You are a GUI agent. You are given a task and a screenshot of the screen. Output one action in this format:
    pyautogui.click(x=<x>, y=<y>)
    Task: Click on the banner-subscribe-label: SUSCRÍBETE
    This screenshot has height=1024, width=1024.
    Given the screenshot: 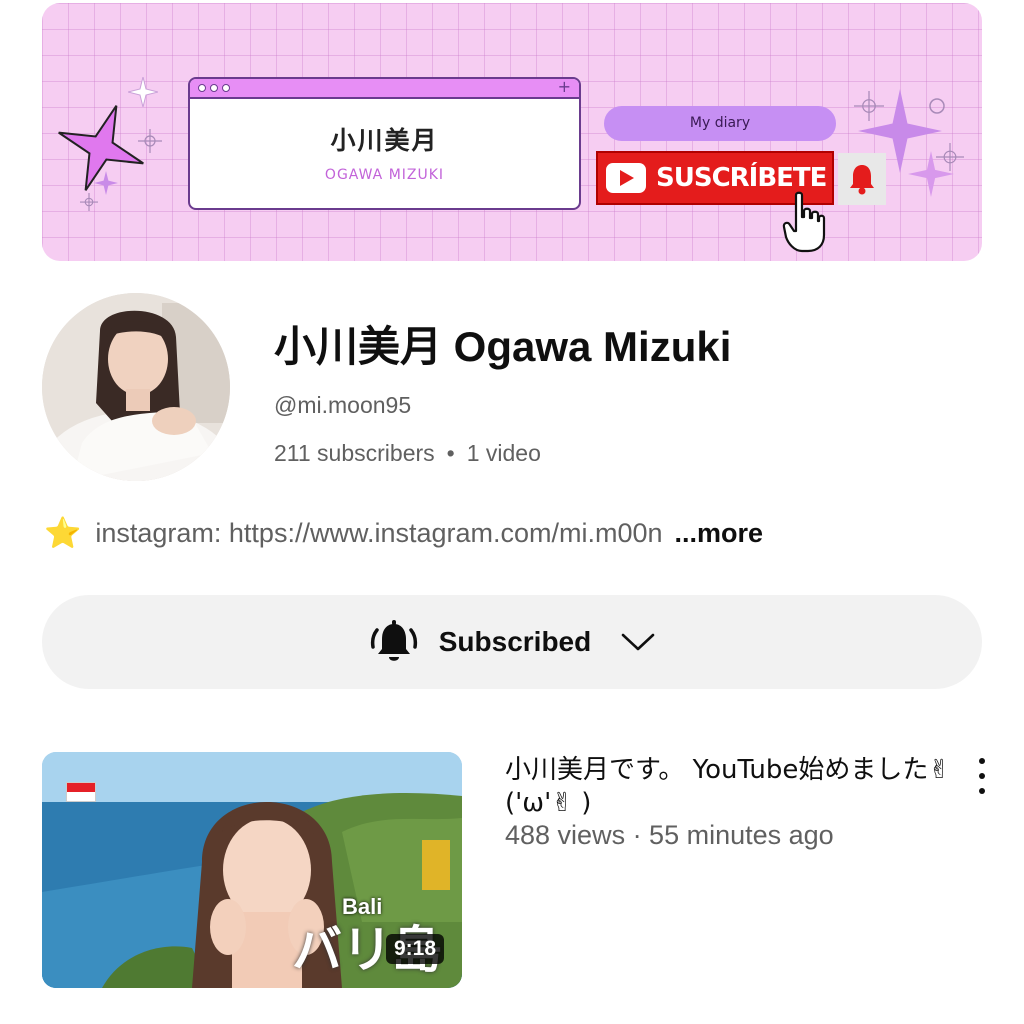 What is the action you would take?
    pyautogui.click(x=741, y=178)
    